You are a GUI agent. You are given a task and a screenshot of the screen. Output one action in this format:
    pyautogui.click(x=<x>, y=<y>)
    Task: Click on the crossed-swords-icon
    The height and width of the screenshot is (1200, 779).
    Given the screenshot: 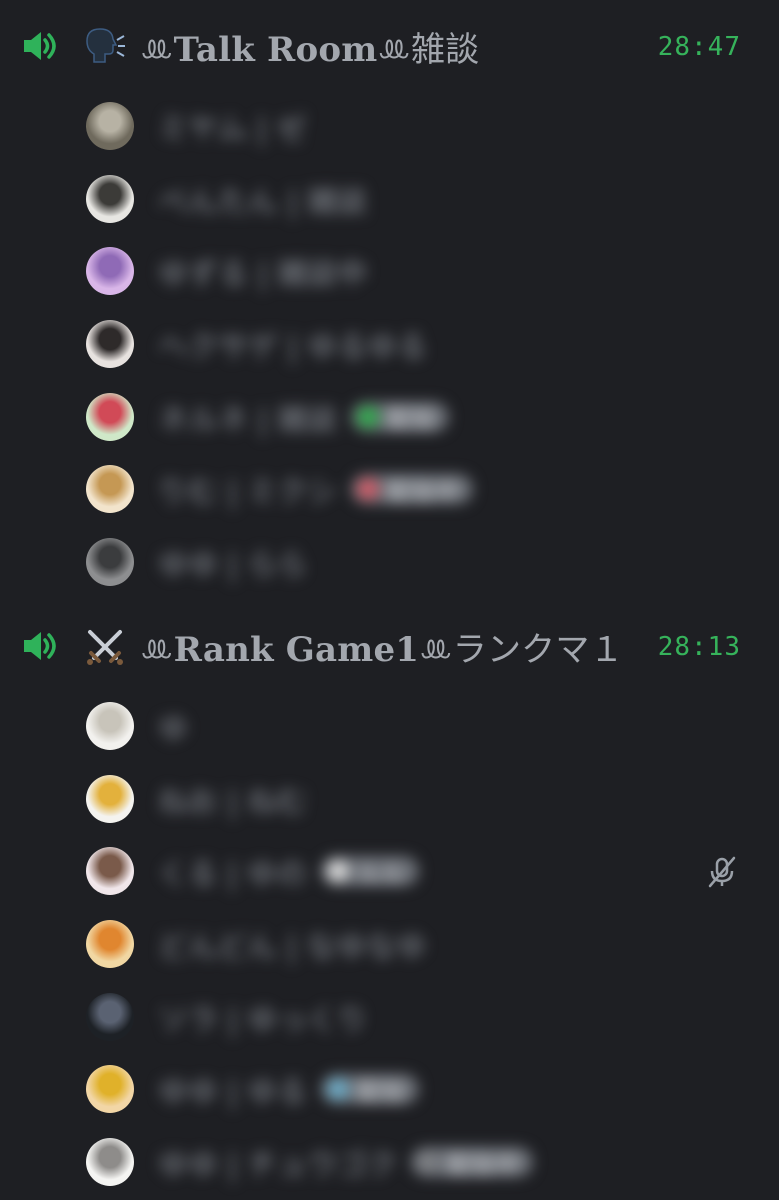 What is the action you would take?
    pyautogui.click(x=105, y=647)
    